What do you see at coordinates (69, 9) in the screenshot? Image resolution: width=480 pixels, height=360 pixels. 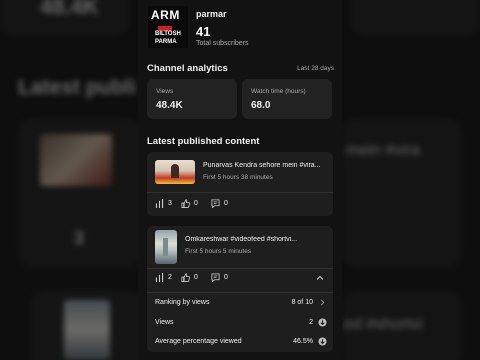 I see `bg-views-value: 48.4K` at bounding box center [69, 9].